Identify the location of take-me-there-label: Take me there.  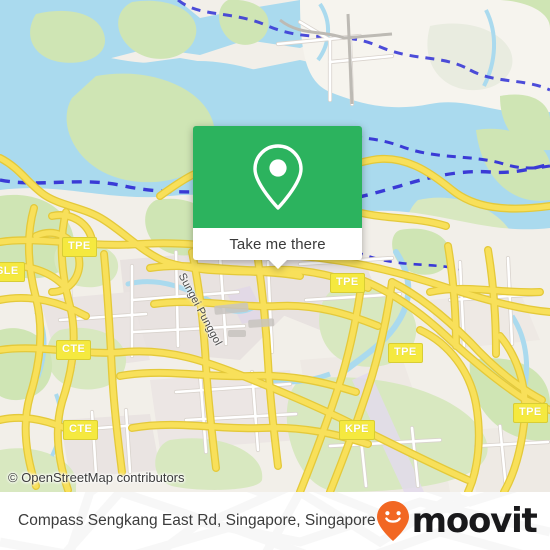
(277, 244).